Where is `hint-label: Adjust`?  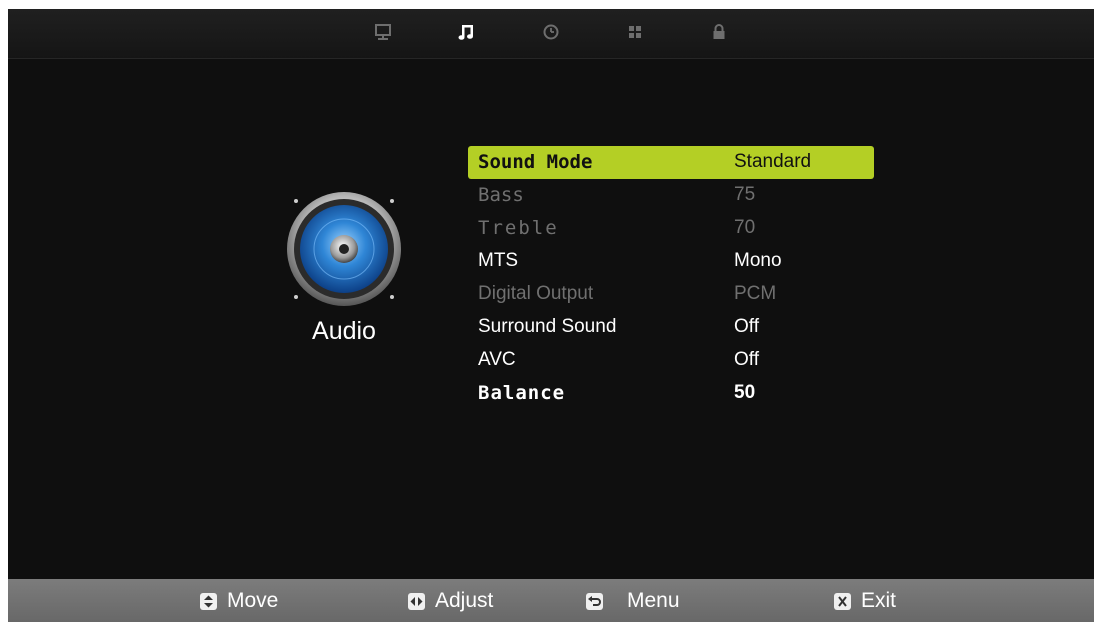 hint-label: Adjust is located at coordinates (464, 600).